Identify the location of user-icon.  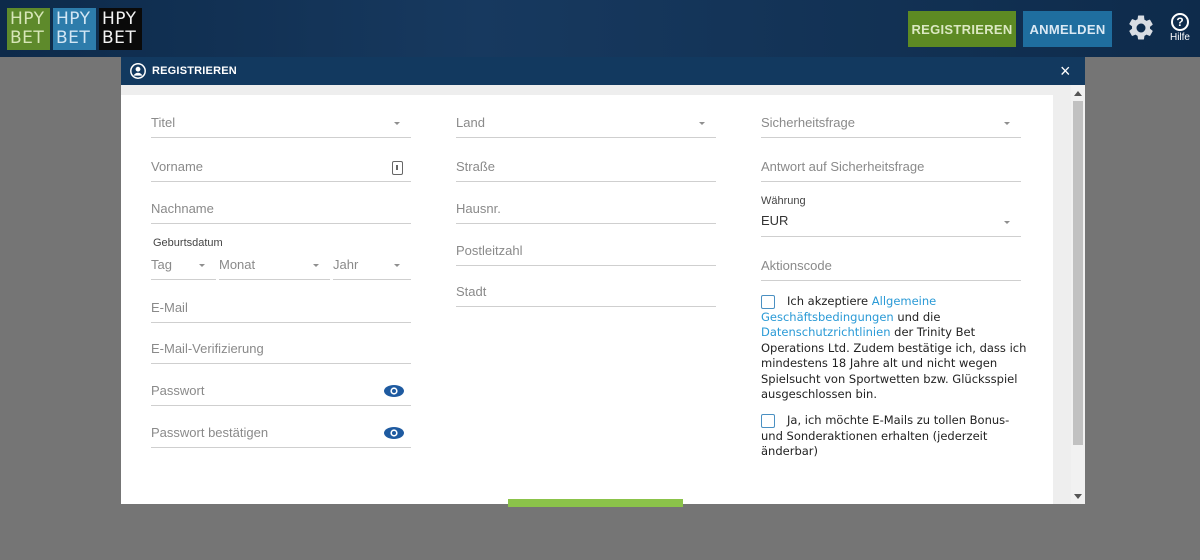
(138, 71).